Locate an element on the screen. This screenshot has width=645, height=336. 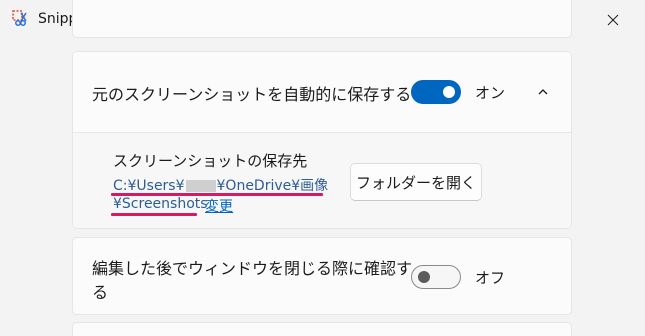
confirm-close-label-line2: る is located at coordinates (100, 292).